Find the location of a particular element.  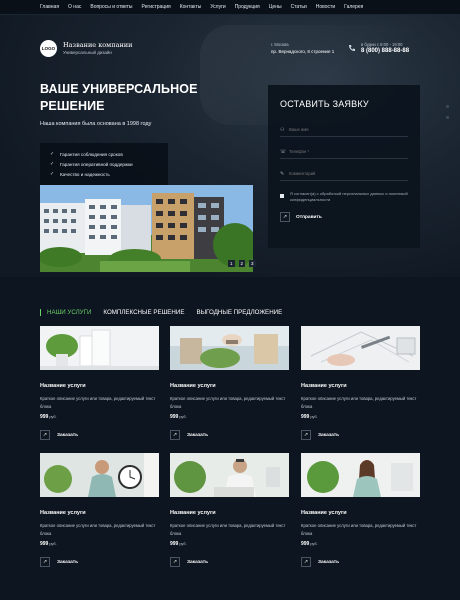

slider-page: 2 is located at coordinates (242, 263).